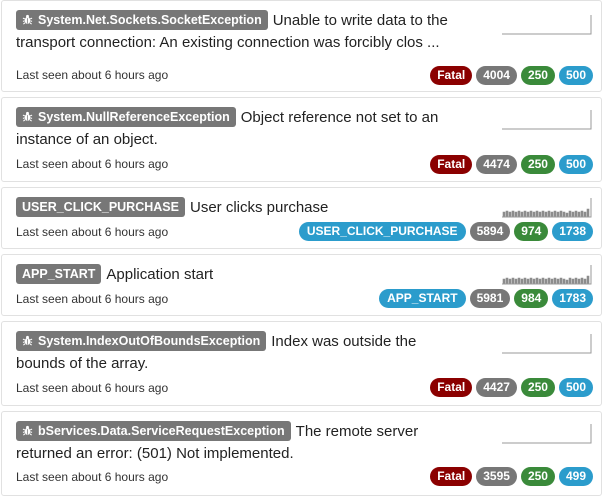  I want to click on stack-message: Application start, so click(160, 274).